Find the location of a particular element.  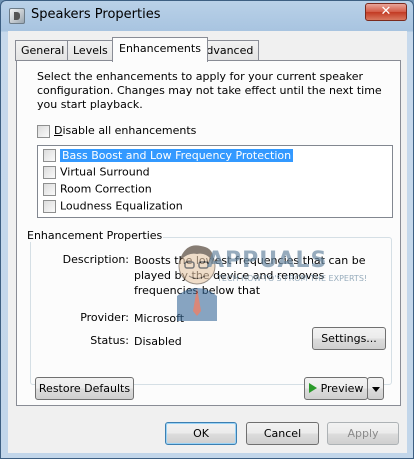

preview-dropdown-button is located at coordinates (375, 388).